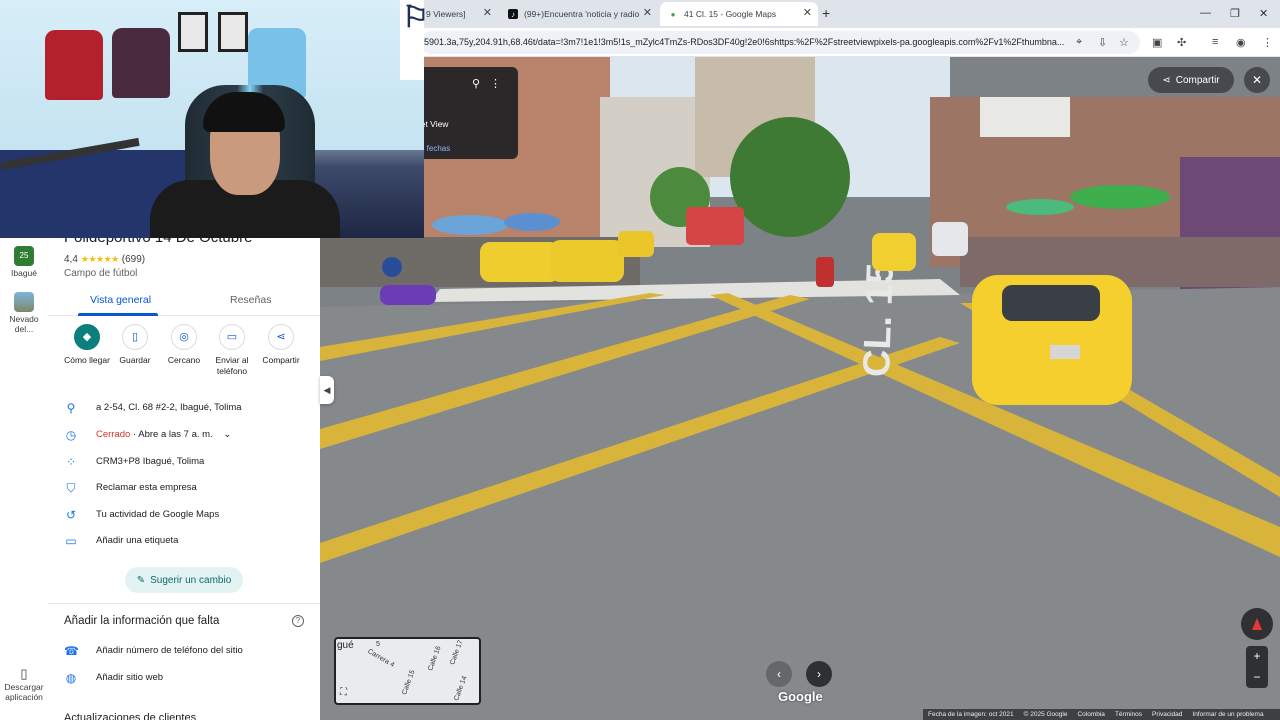 Image resolution: width=1280 pixels, height=720 pixels. Describe the element at coordinates (250, 300) in the screenshot. I see `tab-reviews: Reseñas` at that location.